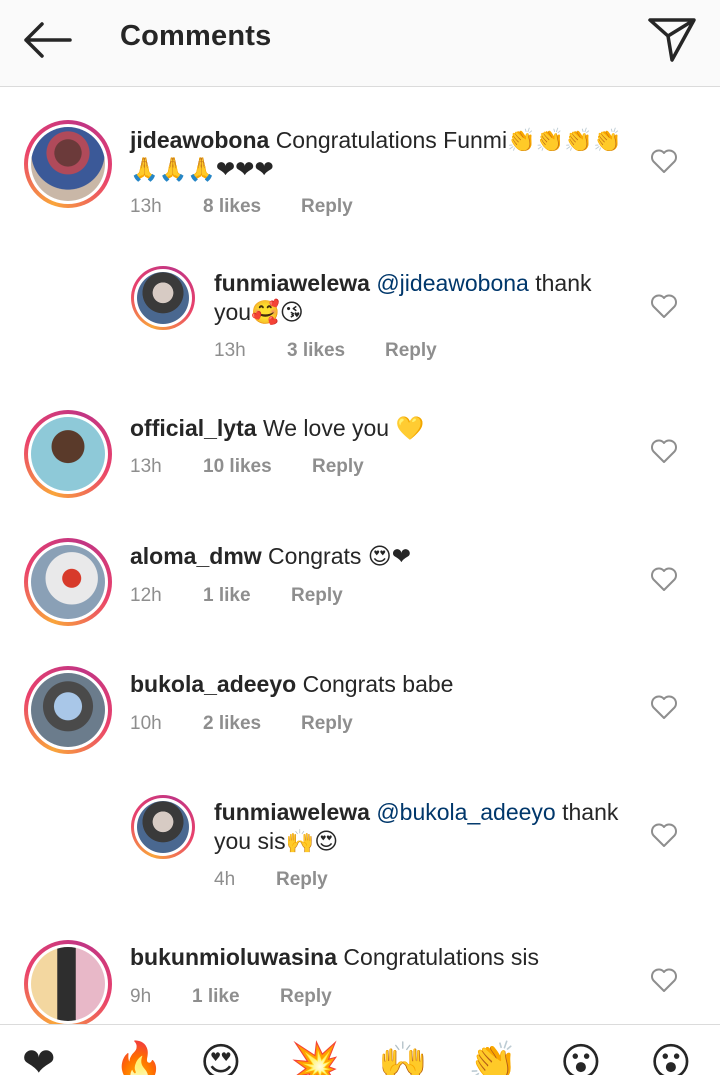 The width and height of the screenshot is (720, 1075). I want to click on comment-username: jideawobona, so click(199, 140).